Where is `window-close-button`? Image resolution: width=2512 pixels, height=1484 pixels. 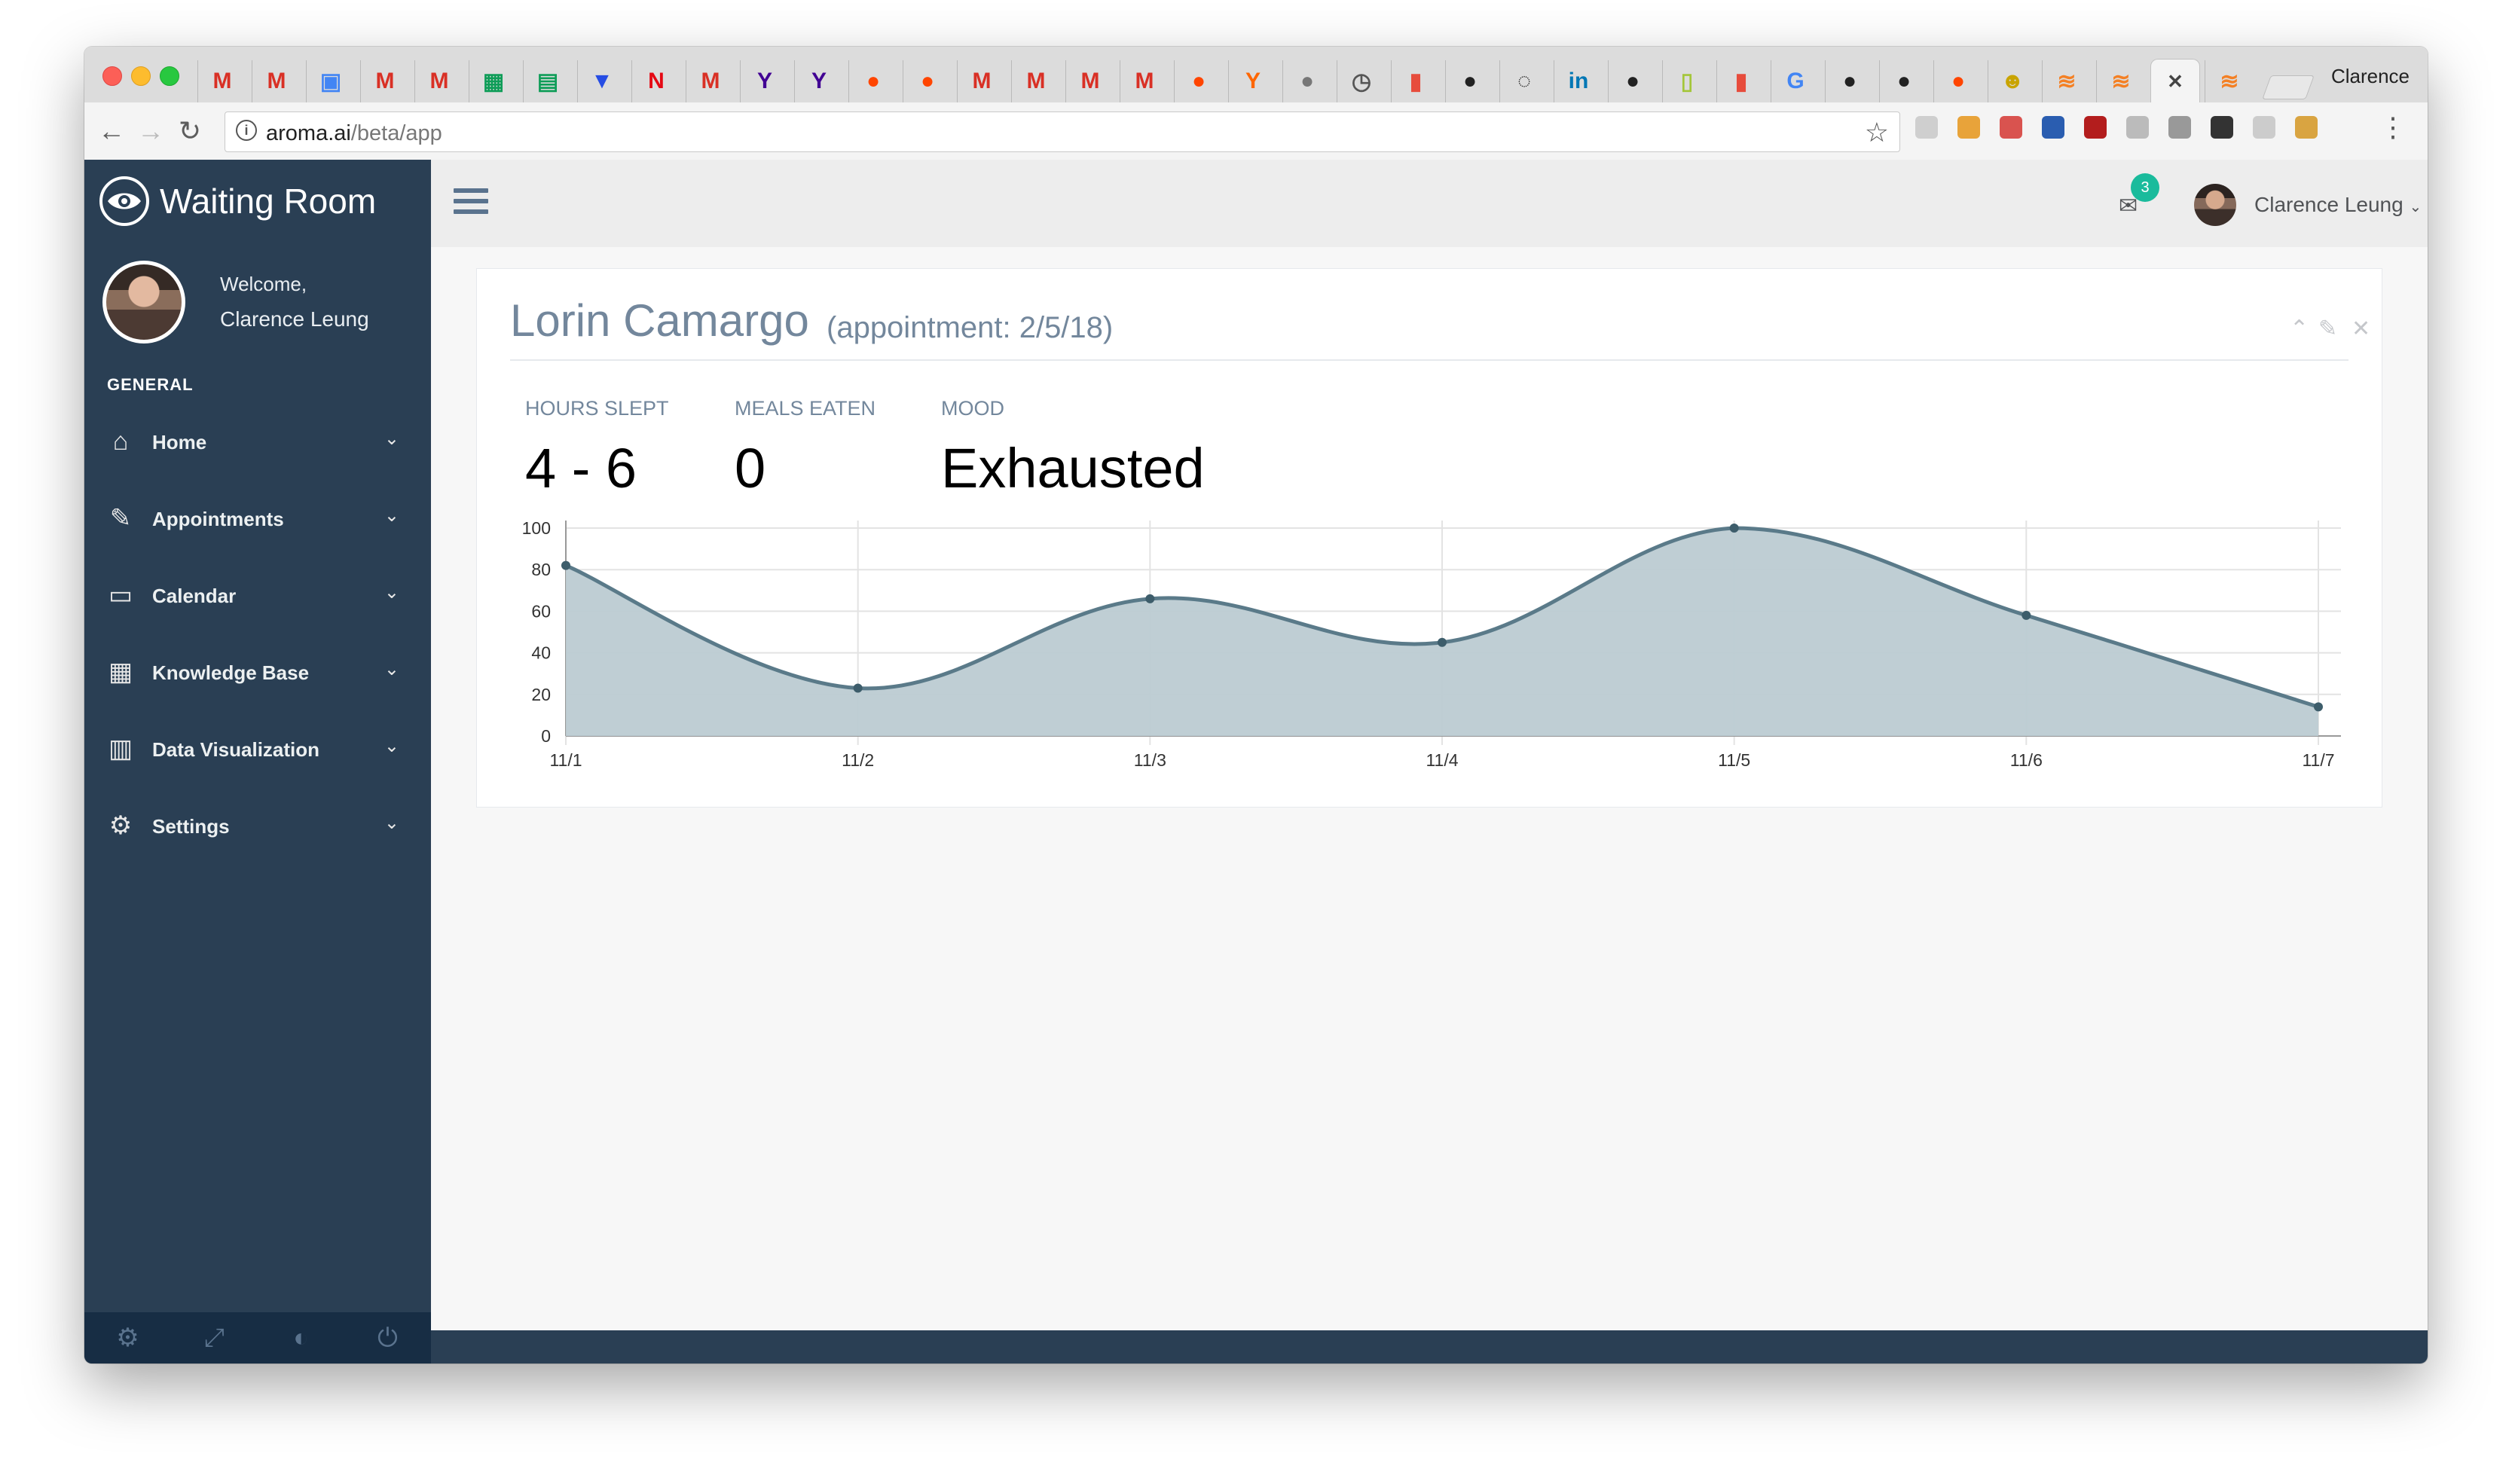 window-close-button is located at coordinates (112, 76).